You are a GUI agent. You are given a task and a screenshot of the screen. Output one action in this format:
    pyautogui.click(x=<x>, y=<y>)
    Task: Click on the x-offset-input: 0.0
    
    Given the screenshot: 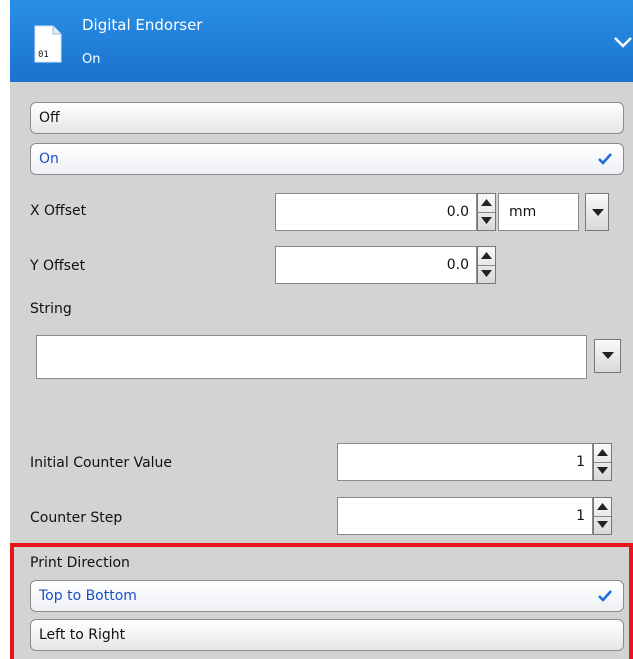 What is the action you would take?
    pyautogui.click(x=376, y=212)
    